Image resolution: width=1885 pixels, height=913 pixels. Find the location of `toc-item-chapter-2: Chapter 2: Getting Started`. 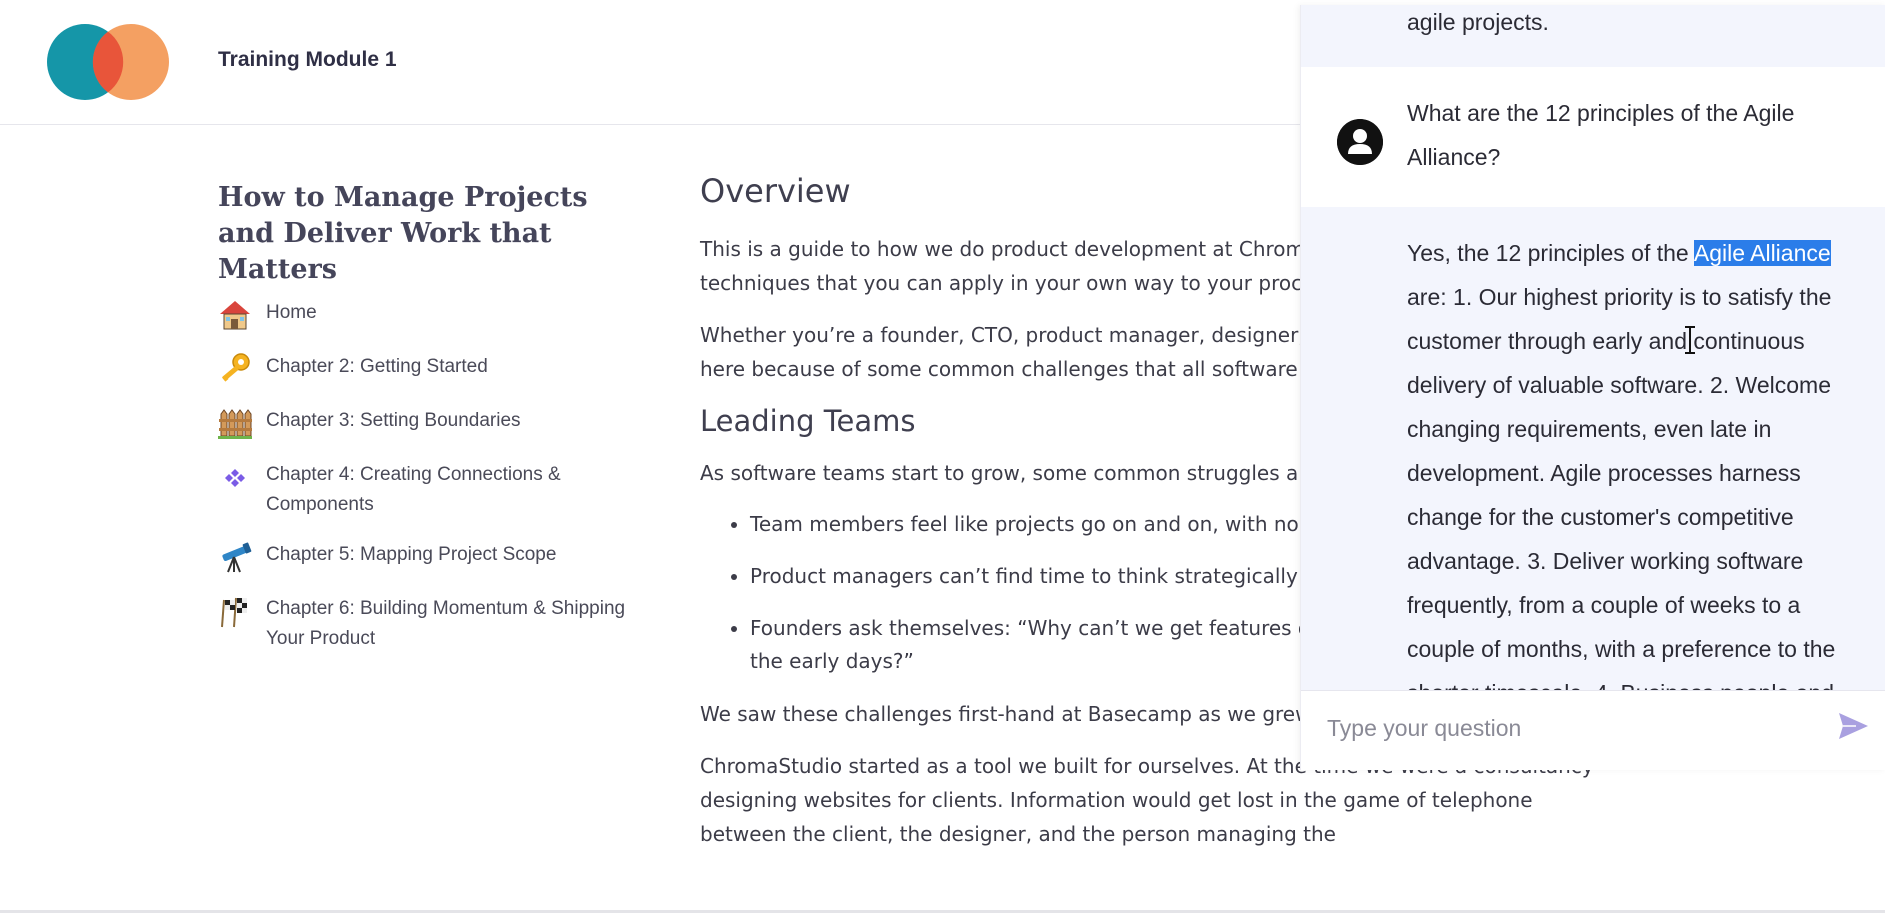

toc-item-chapter-2: Chapter 2: Getting Started is located at coordinates (438, 369).